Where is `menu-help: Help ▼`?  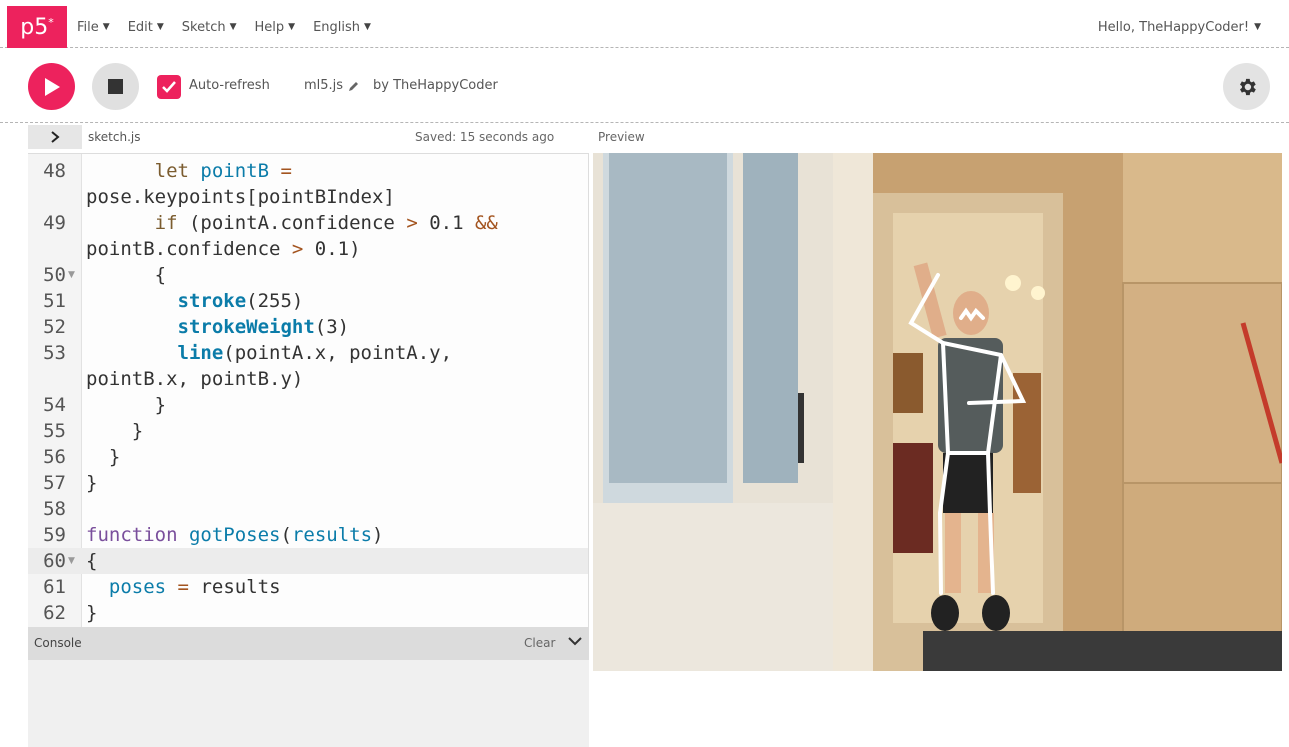 menu-help: Help ▼ is located at coordinates (275, 27).